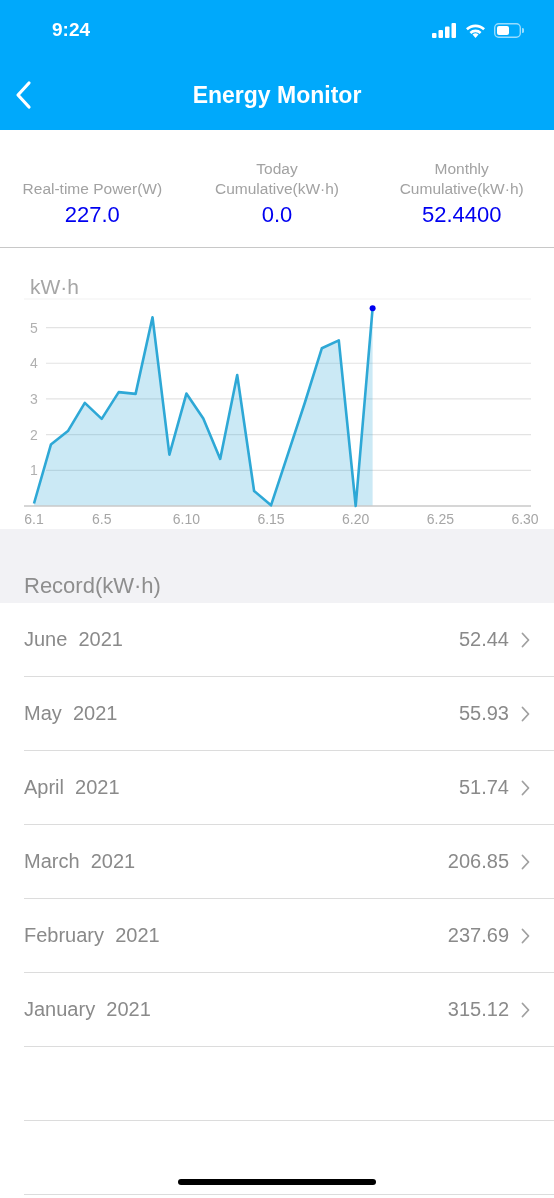 The image size is (554, 1198). Describe the element at coordinates (483, 639) in the screenshot. I see `record-value: 52.44` at that location.